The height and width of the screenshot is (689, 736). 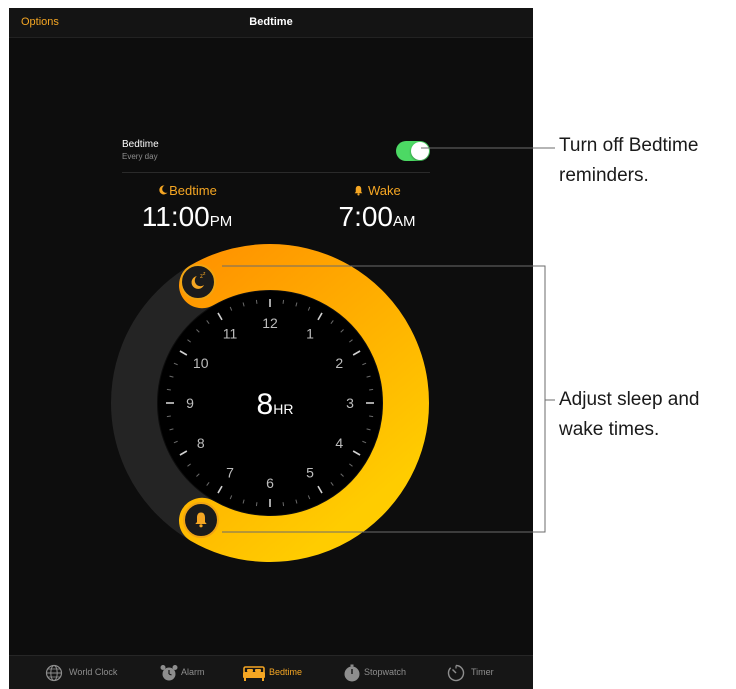 I want to click on dial-callout: Adjust sleep and wake times., so click(x=629, y=414).